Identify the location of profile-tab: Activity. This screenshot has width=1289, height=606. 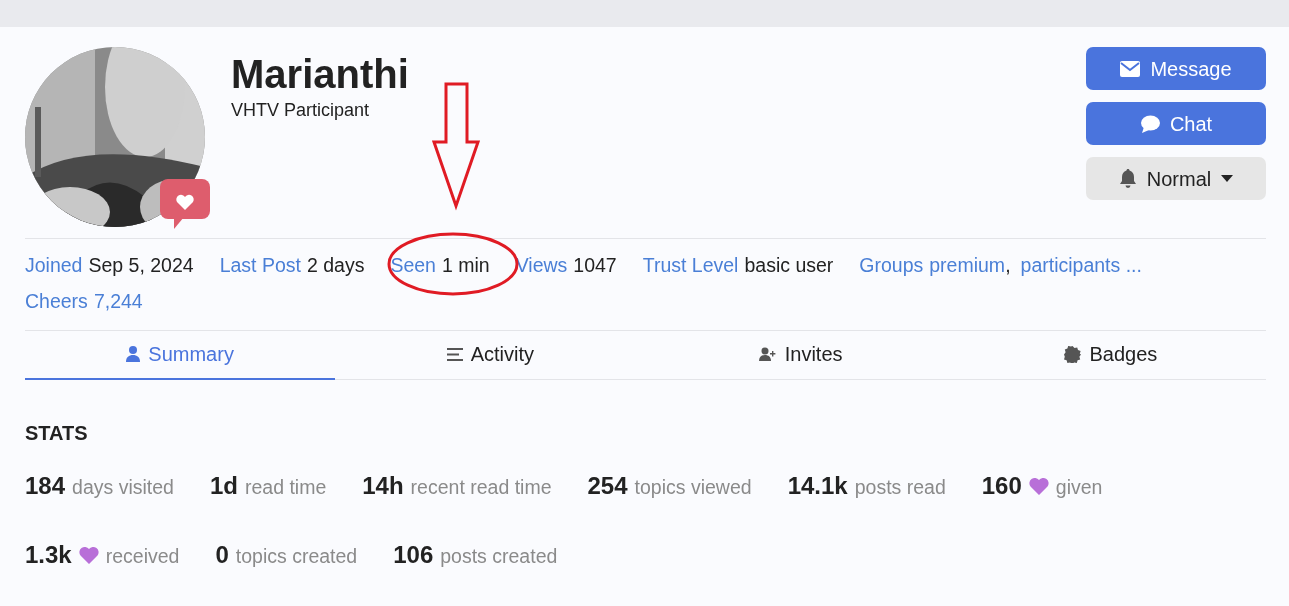
(490, 355).